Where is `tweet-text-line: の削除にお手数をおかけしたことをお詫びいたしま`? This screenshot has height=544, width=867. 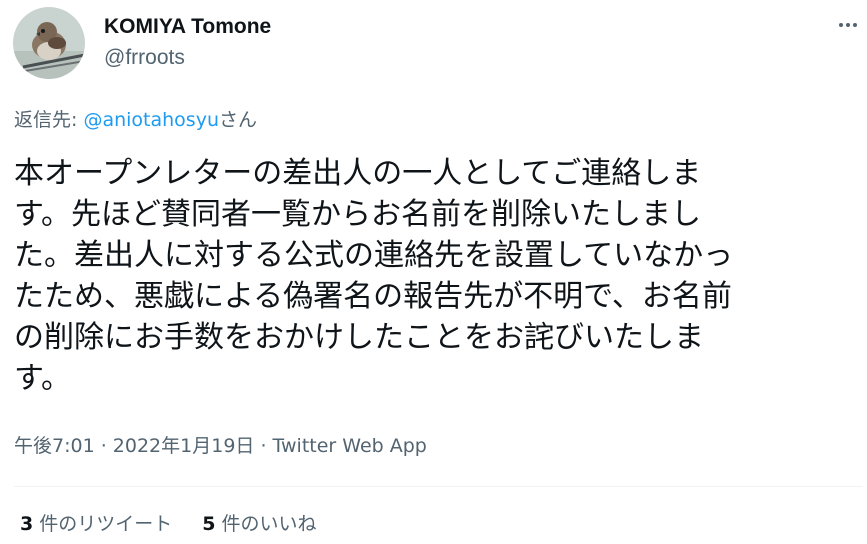
tweet-text-line: の削除にお手数をおかけしたことをお詫びいたしま is located at coordinates (359, 337).